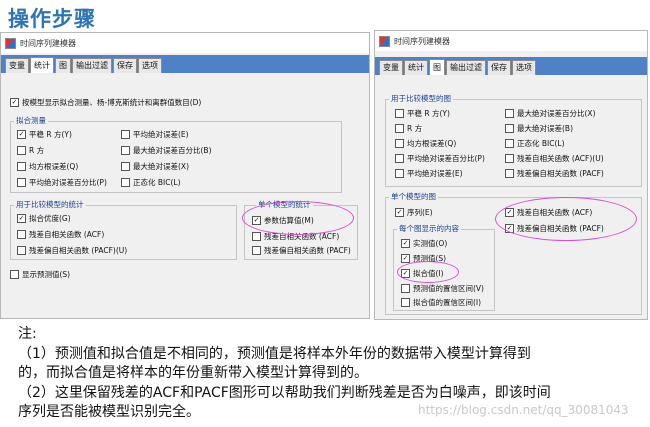  What do you see at coordinates (566, 219) in the screenshot?
I see `highlight-acf-pacf` at bounding box center [566, 219].